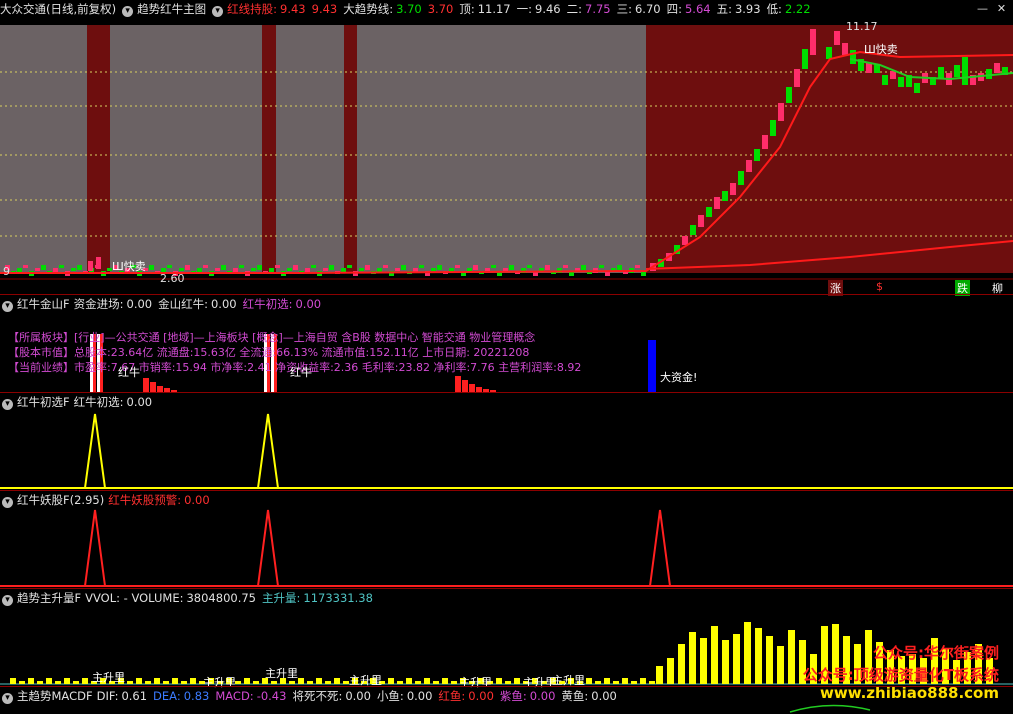  I want to click on main-indicator-name: 趋势红牛主图, so click(171, 9).